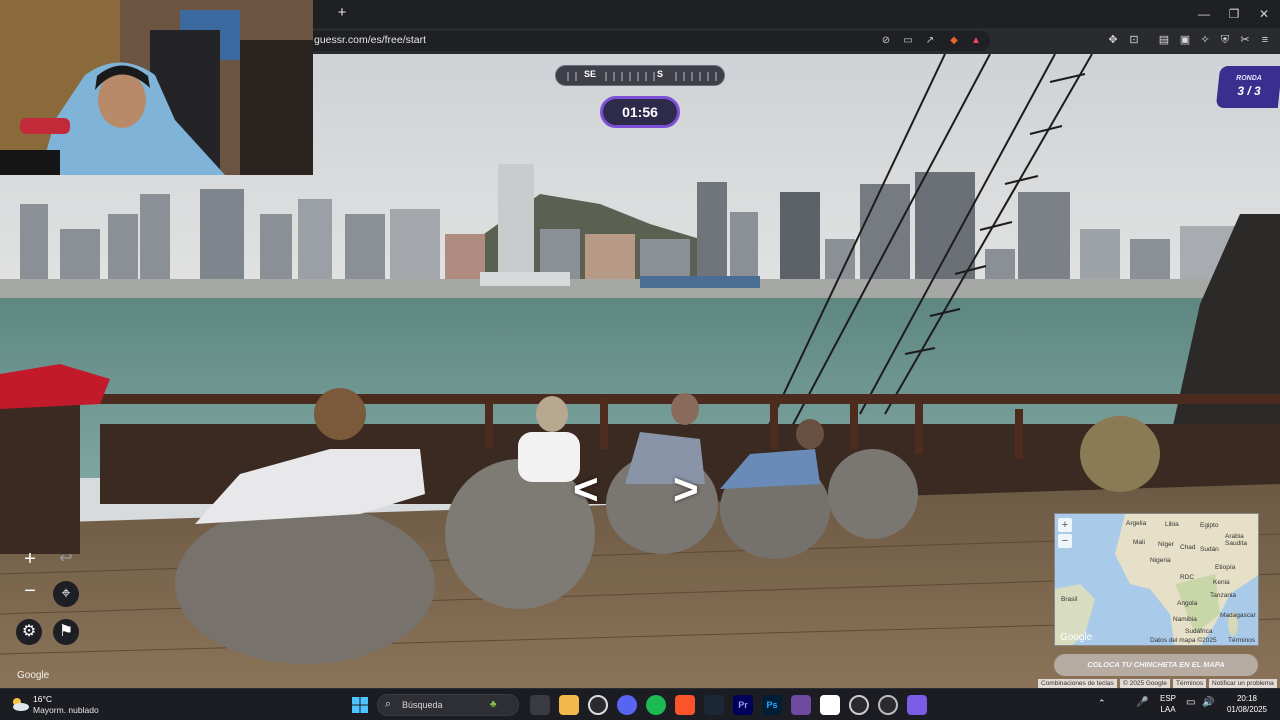  Describe the element at coordinates (1164, 40) in the screenshot. I see `sidebar-icon: ▤` at that location.